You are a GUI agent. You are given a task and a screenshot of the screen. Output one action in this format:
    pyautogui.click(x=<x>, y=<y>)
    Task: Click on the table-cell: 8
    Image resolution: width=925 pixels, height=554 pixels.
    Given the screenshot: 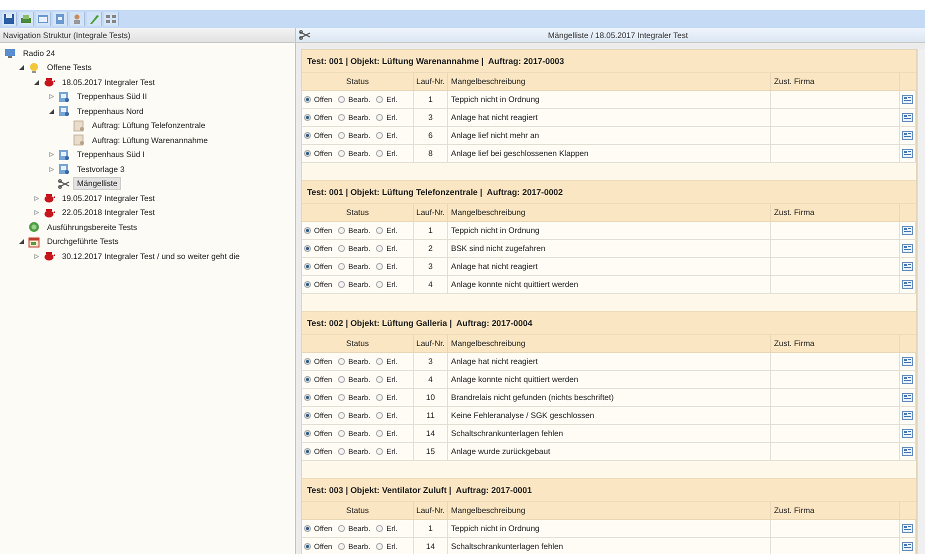 What is the action you would take?
    pyautogui.click(x=431, y=154)
    